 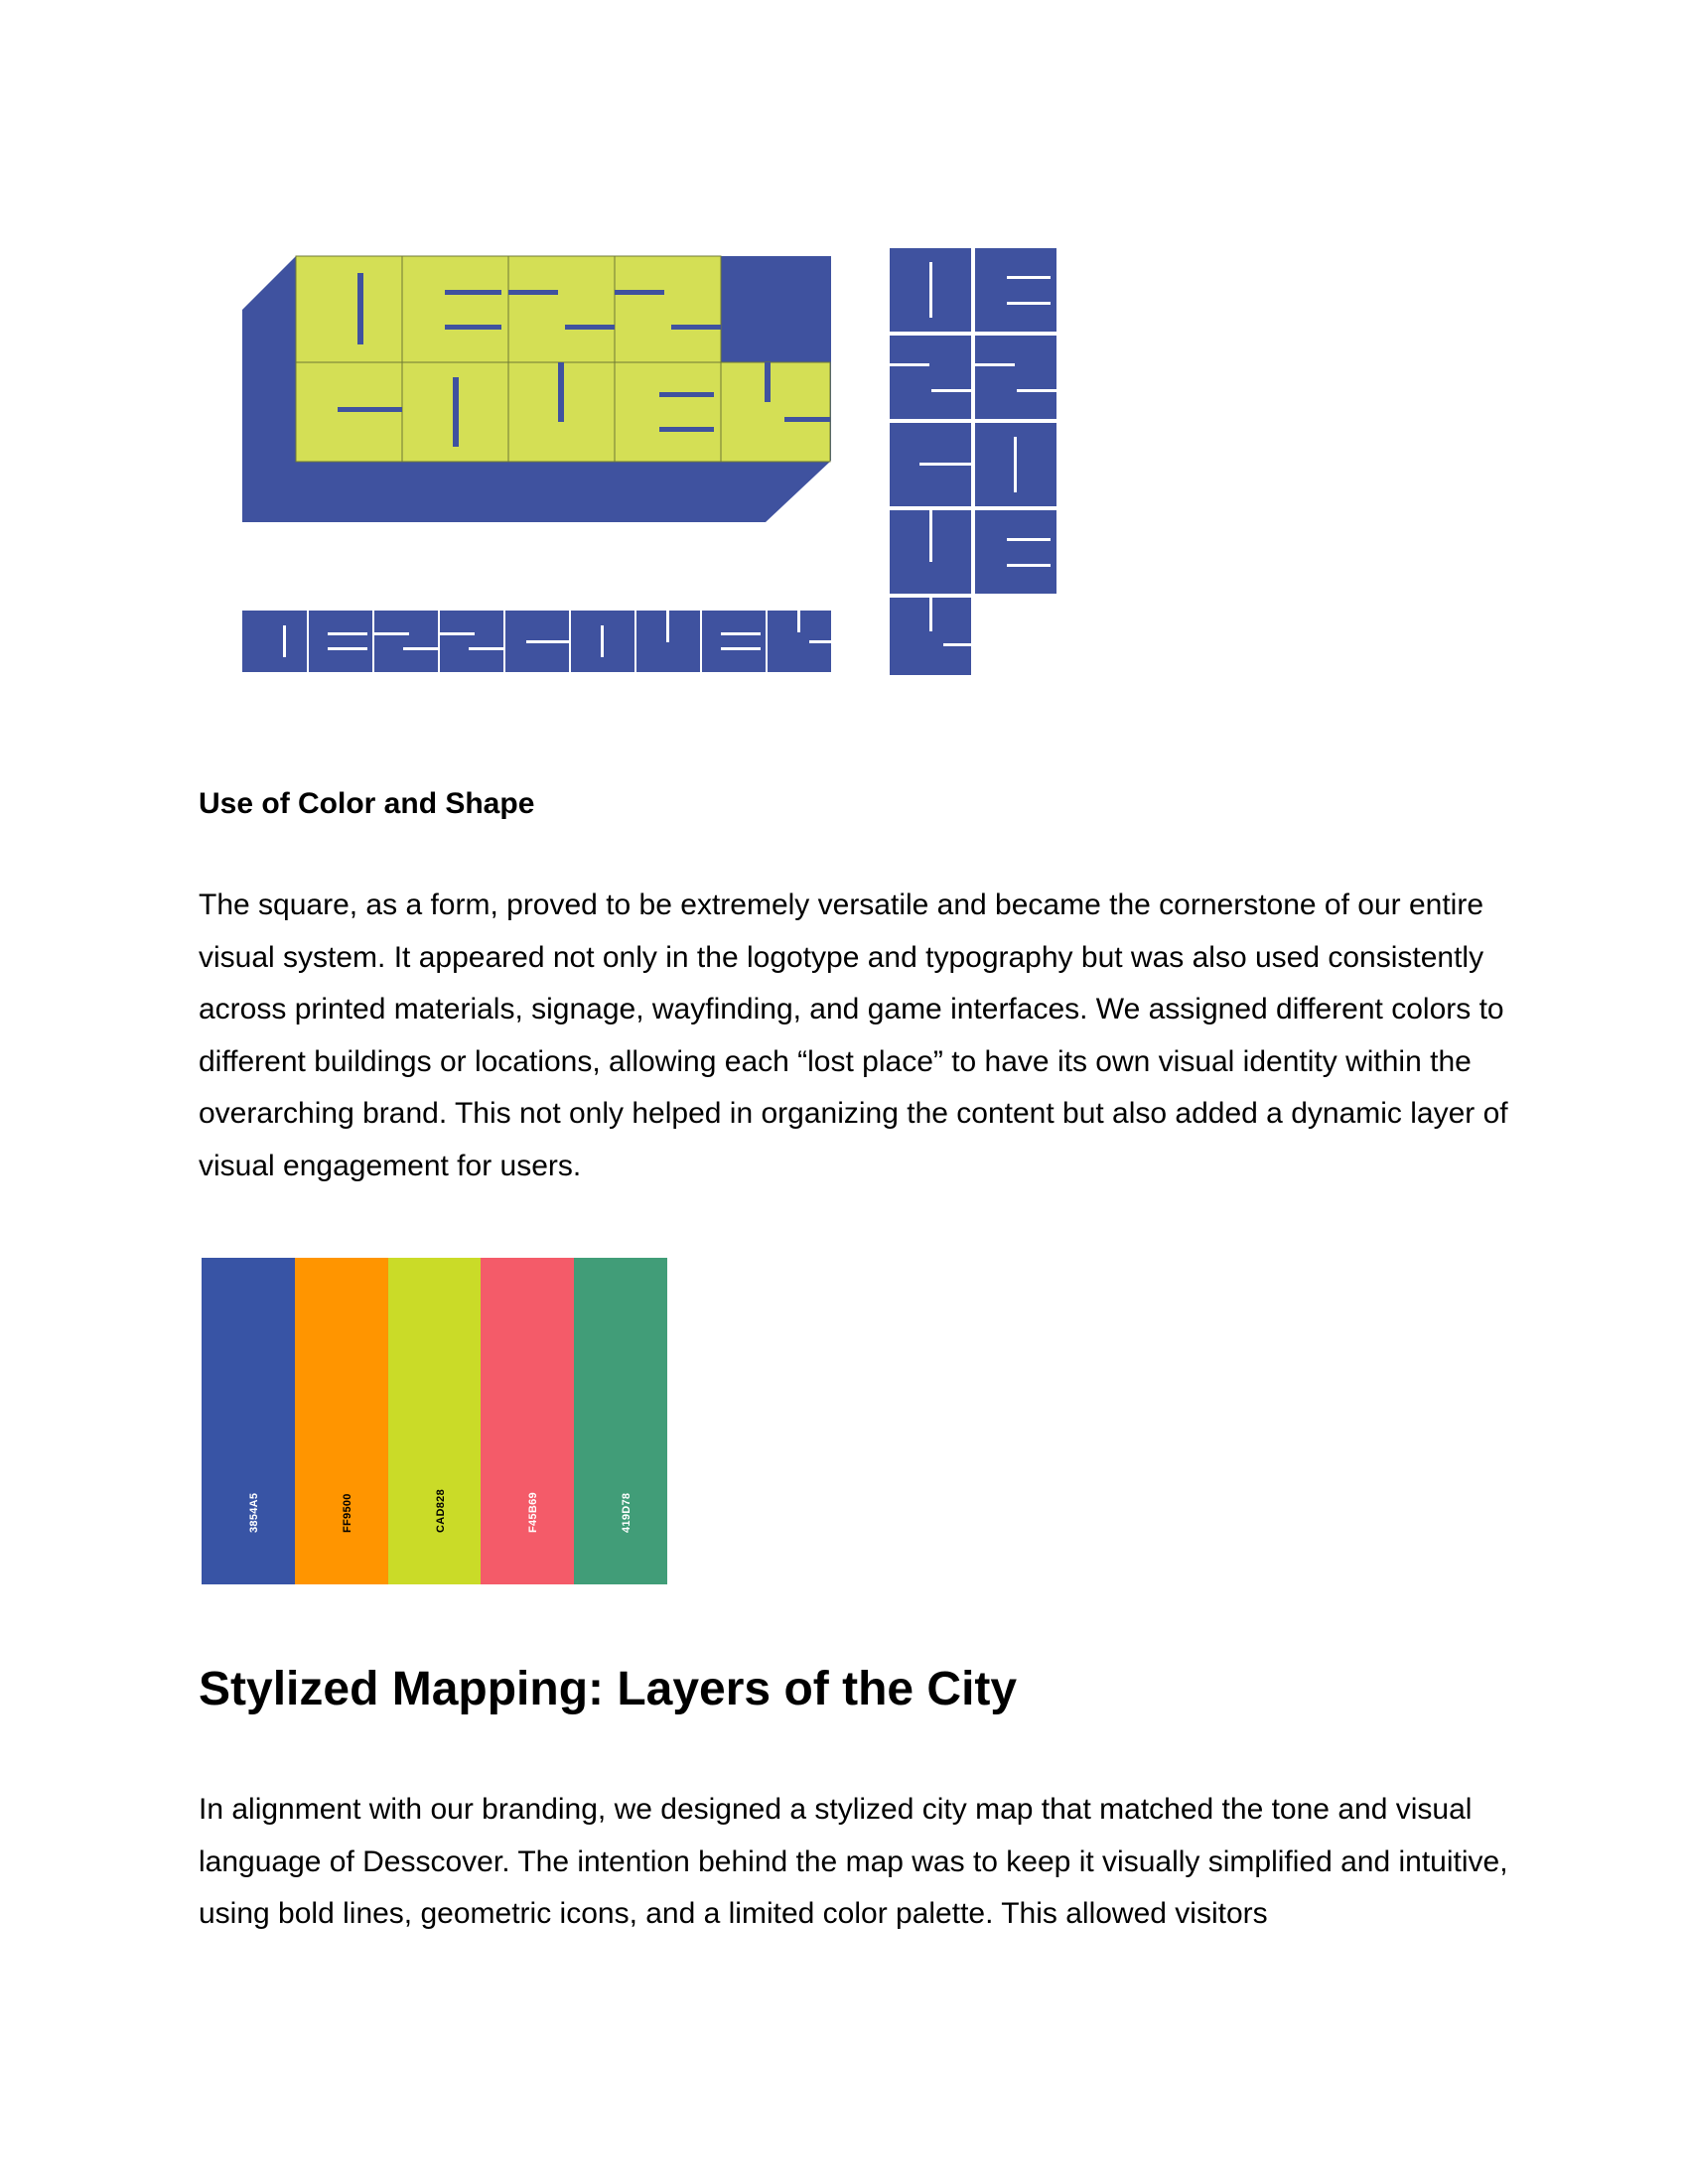 I want to click on main-heading: Stylized Mapping: Layers of the City, so click(x=608, y=1689).